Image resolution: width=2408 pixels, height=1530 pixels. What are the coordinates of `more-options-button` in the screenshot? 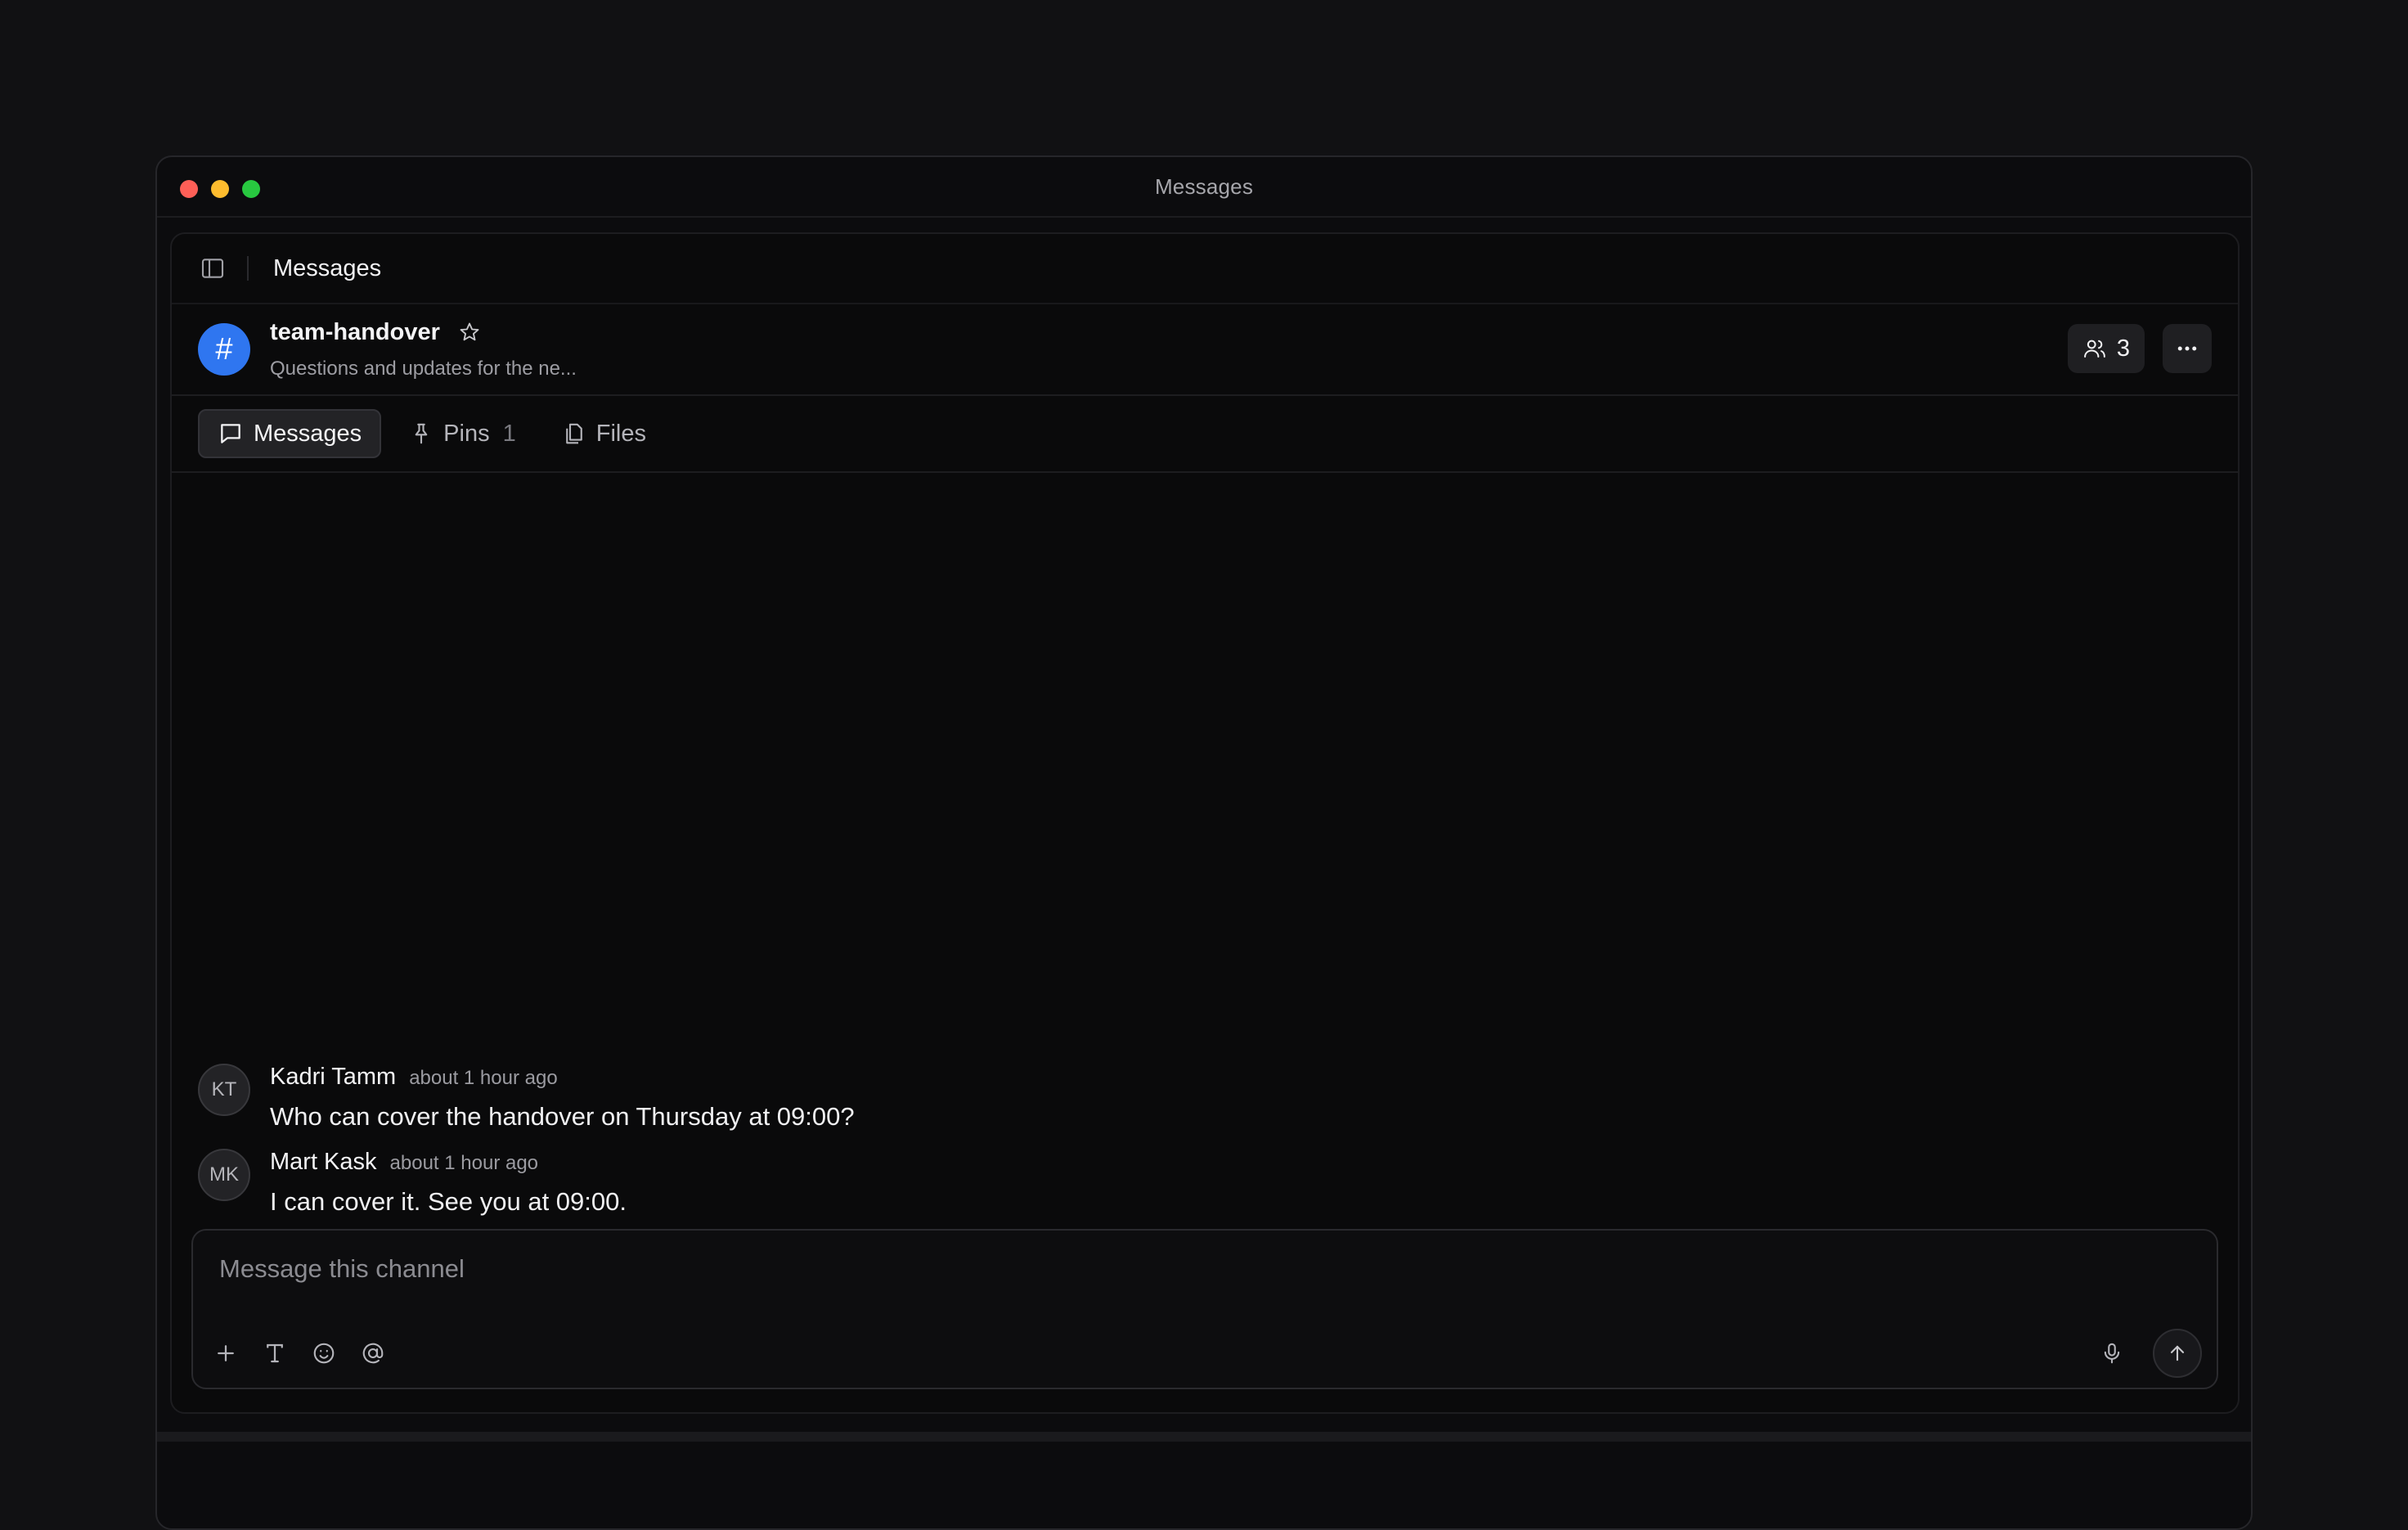 It's located at (2187, 349).